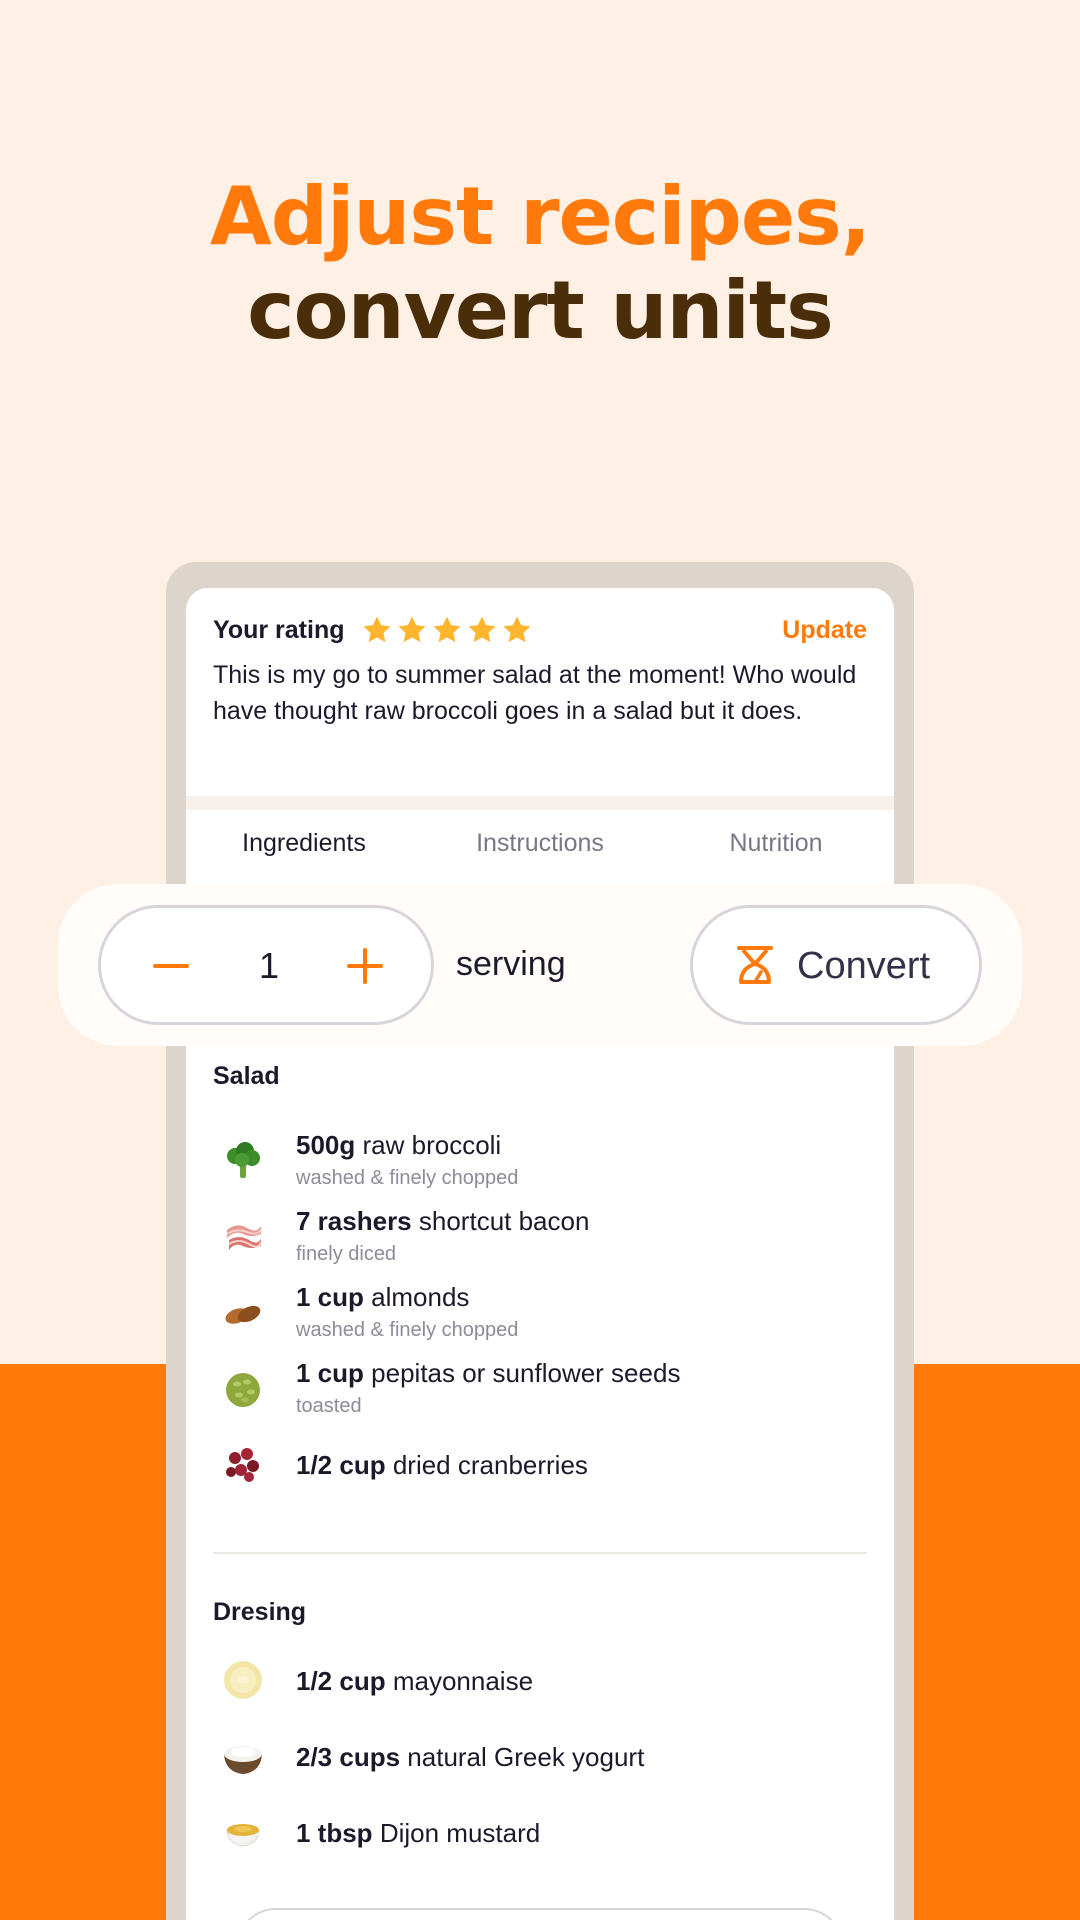  I want to click on ingredient-text: 1 cup almonds, so click(382, 1297).